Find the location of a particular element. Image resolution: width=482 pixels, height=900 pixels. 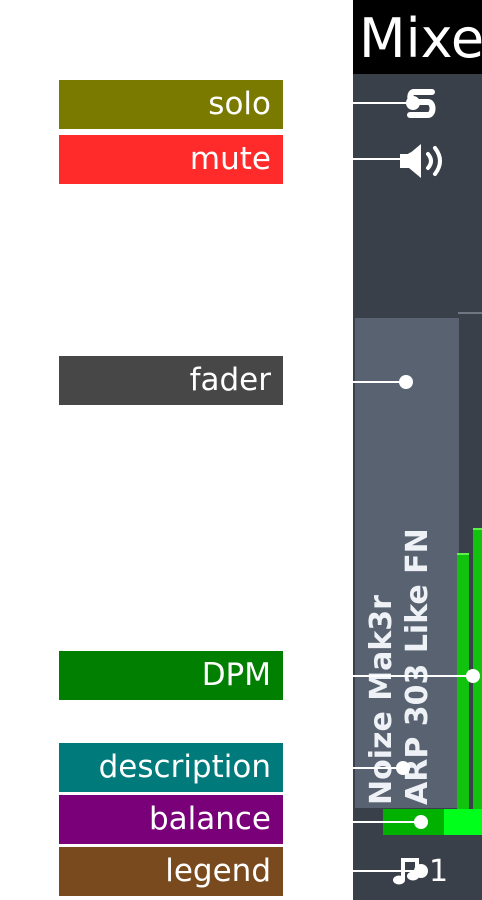

balance-callout-label: balance is located at coordinates (171, 819).